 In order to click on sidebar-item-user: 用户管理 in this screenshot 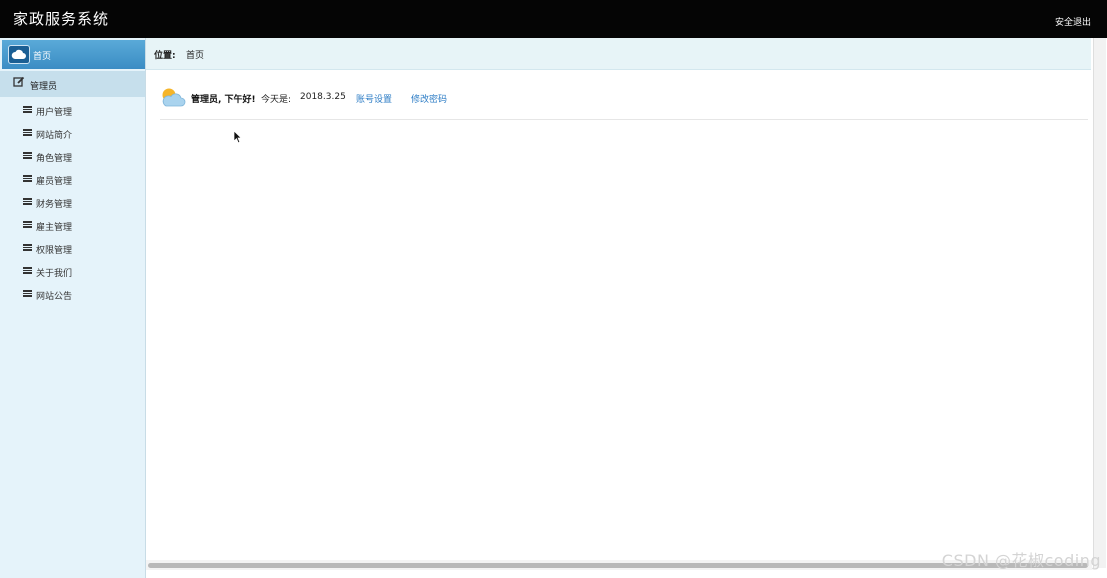, I will do `click(72, 111)`.